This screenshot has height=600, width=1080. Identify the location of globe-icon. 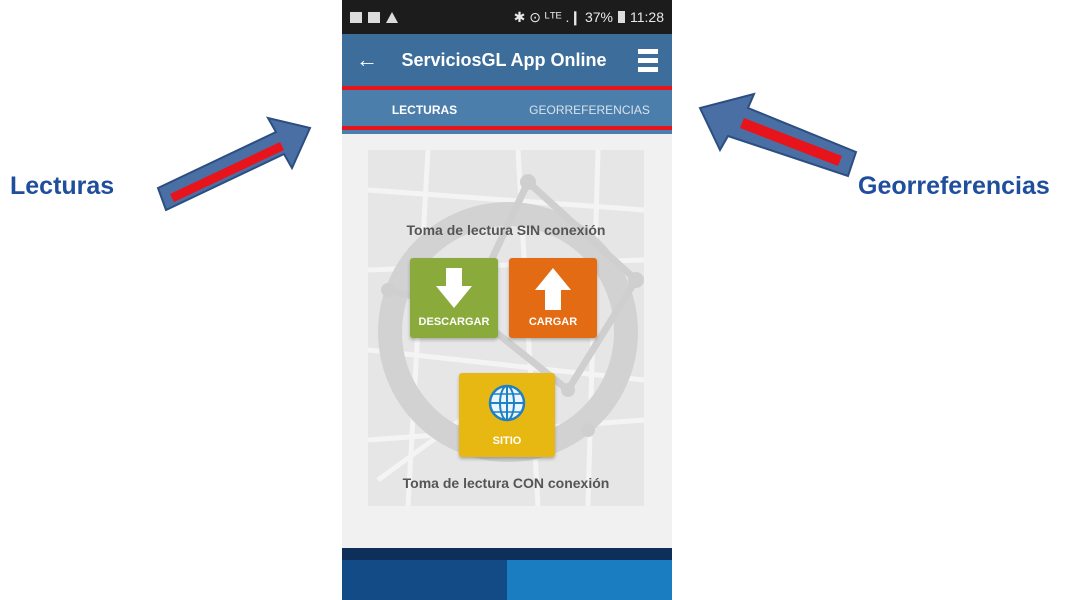
(507, 403).